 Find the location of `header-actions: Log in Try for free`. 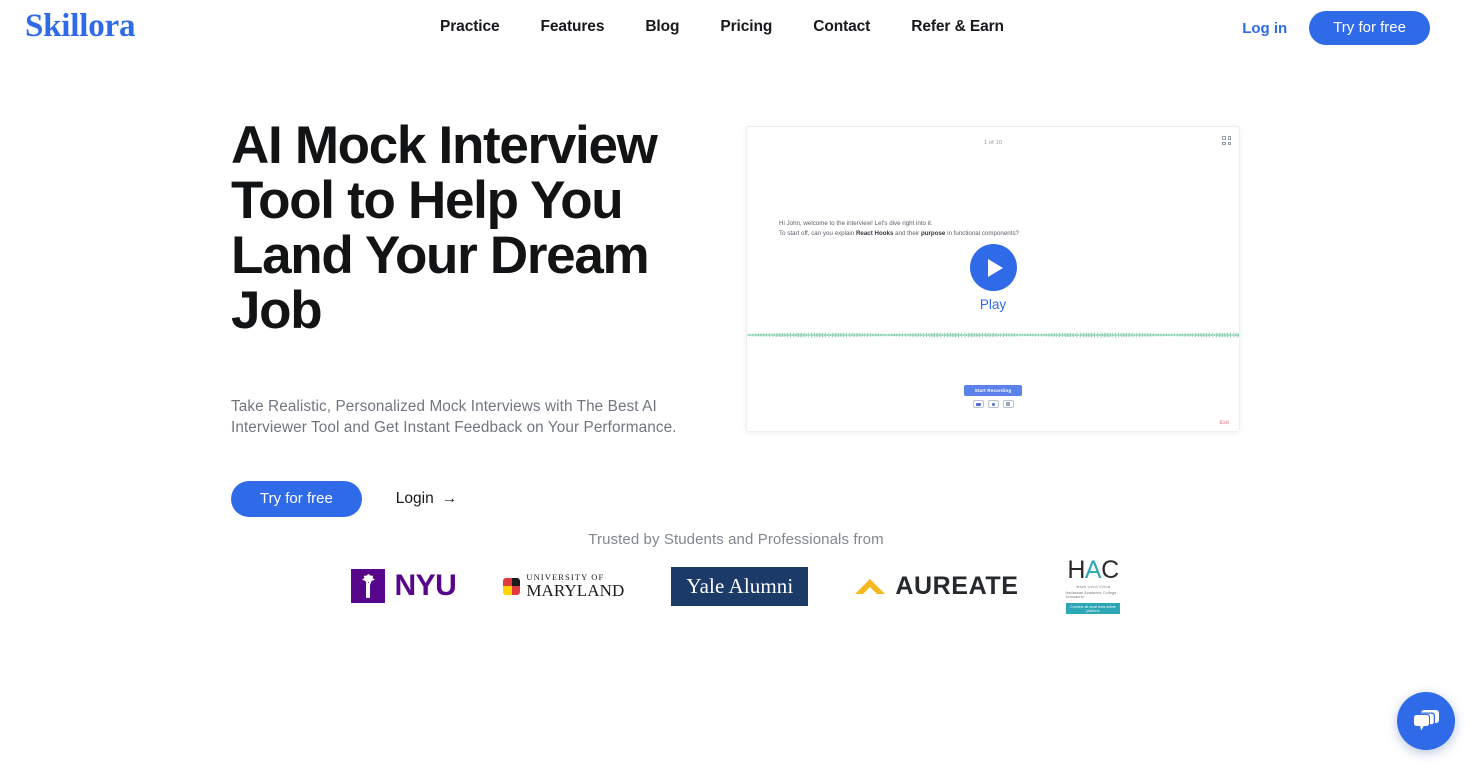

header-actions: Log in Try for free is located at coordinates (1336, 28).